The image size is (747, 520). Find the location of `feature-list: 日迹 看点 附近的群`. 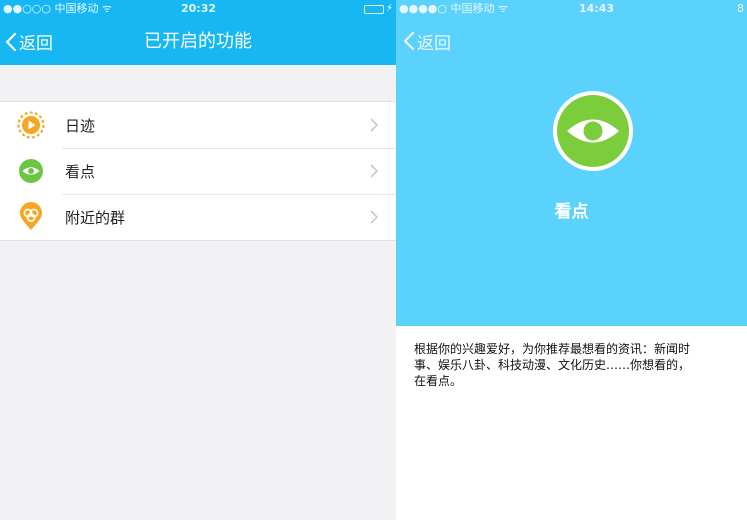

feature-list: 日迹 看点 附近的群 is located at coordinates (198, 171).